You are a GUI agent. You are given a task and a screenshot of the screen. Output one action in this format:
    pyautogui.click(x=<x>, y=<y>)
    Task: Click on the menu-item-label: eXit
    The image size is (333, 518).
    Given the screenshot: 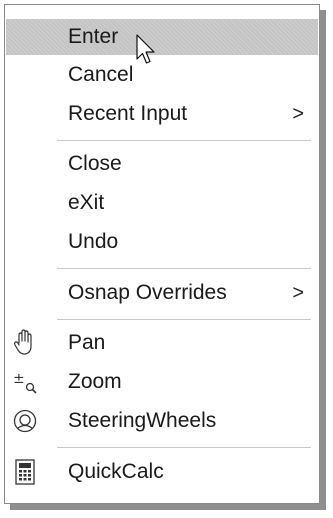 What is the action you would take?
    pyautogui.click(x=86, y=202)
    